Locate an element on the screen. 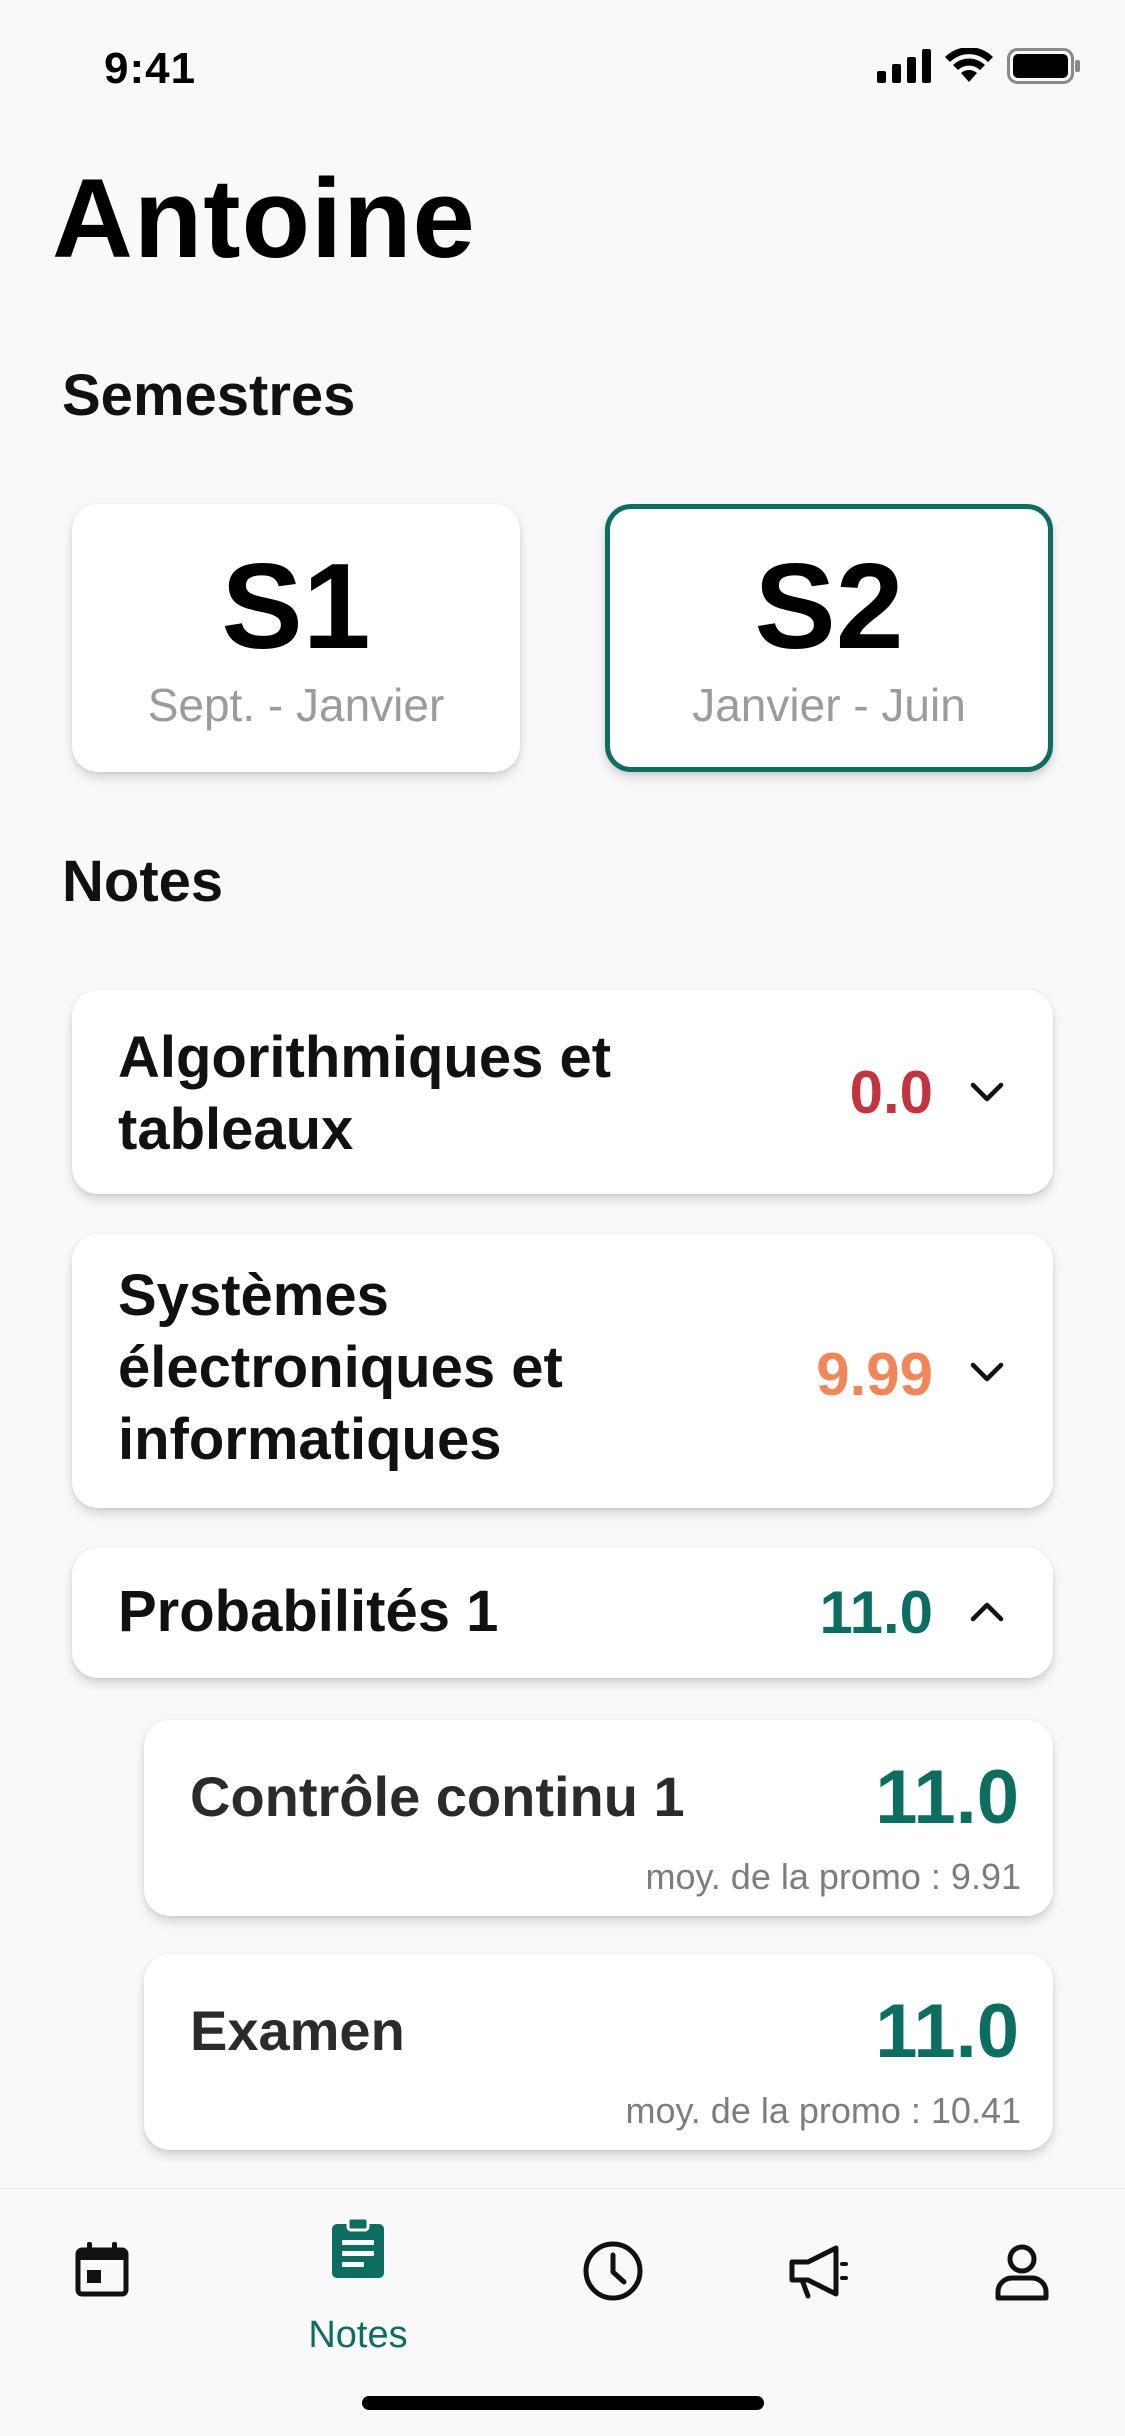 This screenshot has width=1125, height=2436. tab-announcements is located at coordinates (818, 2279).